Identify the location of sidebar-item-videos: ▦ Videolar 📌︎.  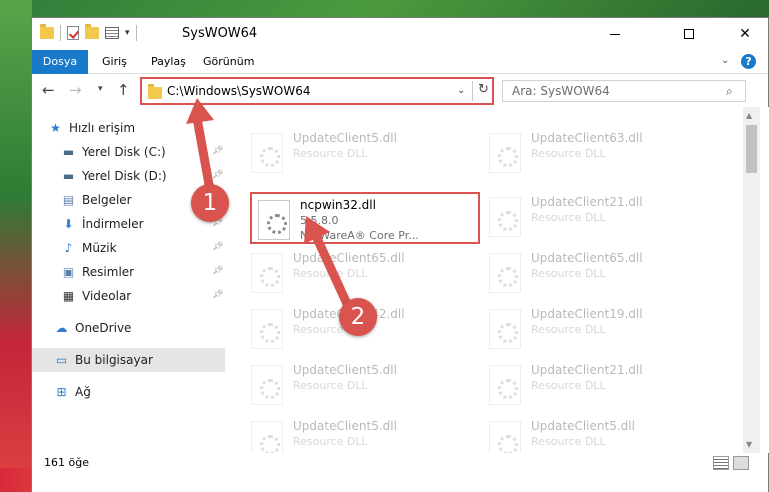
(128, 296).